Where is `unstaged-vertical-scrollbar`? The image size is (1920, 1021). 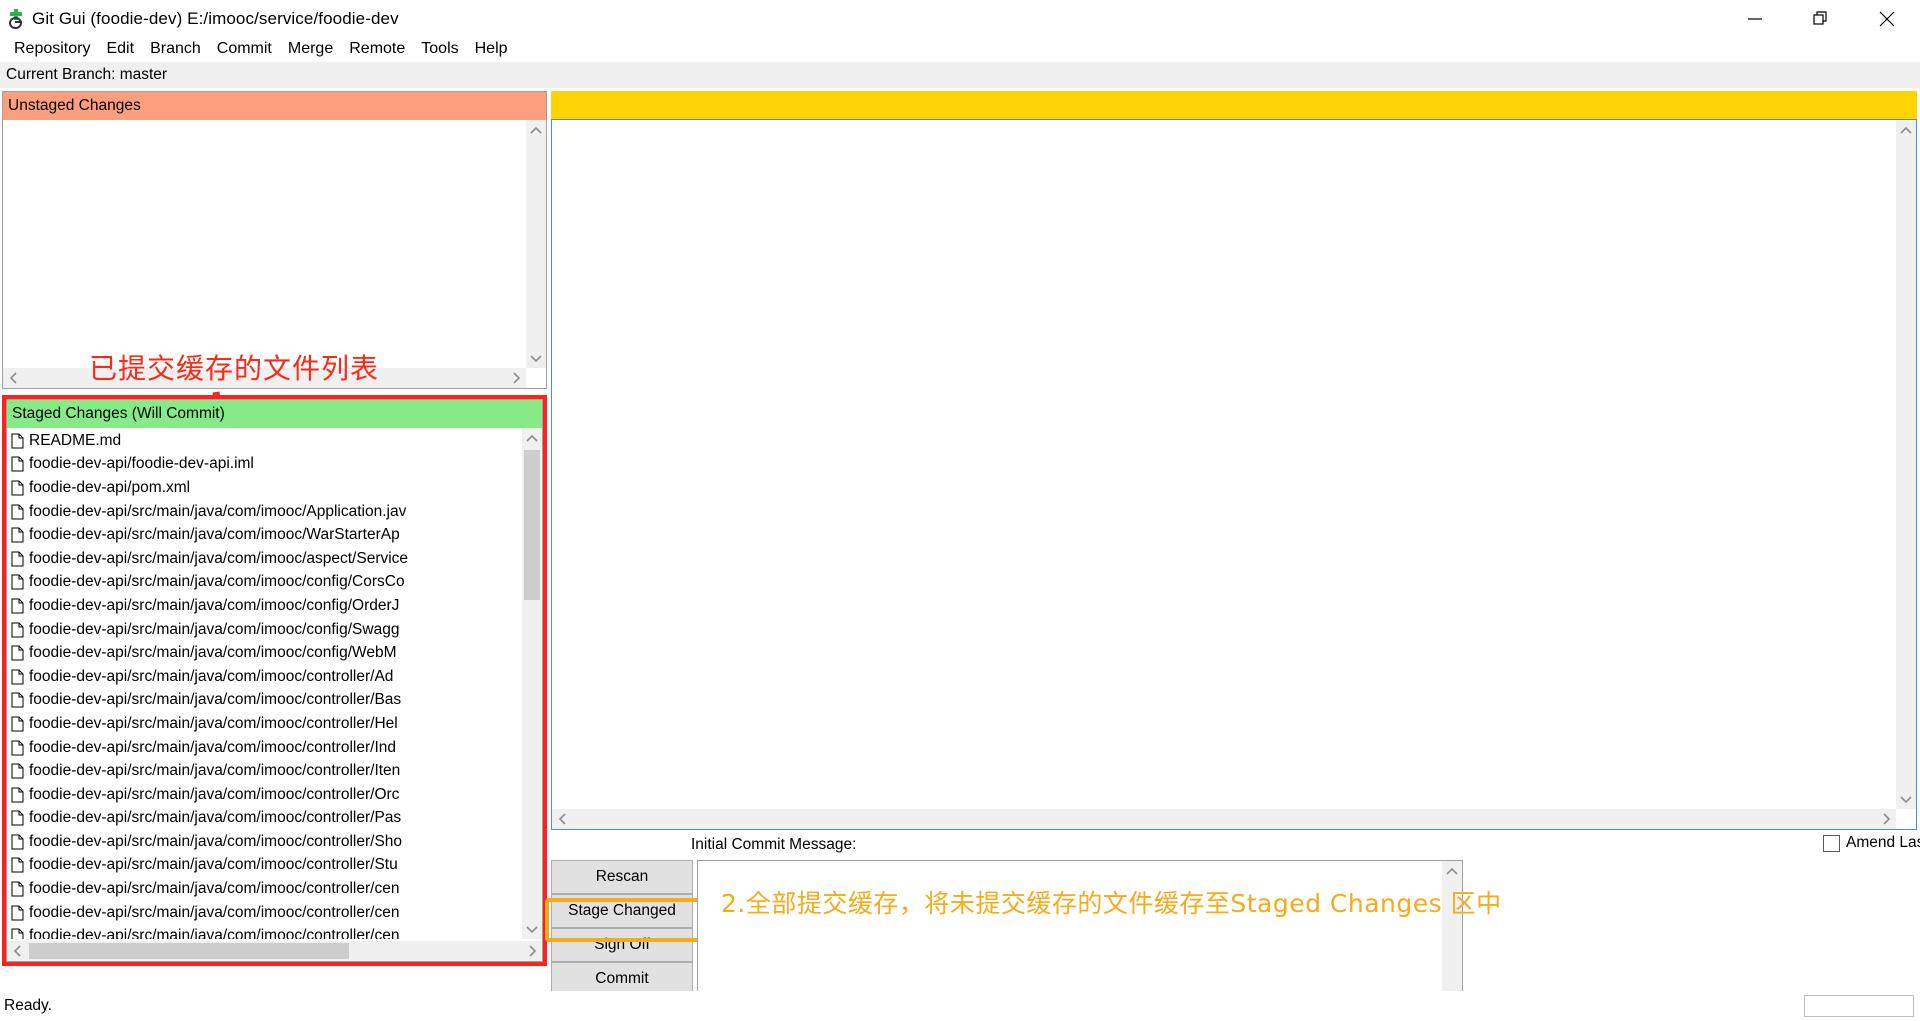
unstaged-vertical-scrollbar is located at coordinates (536, 244).